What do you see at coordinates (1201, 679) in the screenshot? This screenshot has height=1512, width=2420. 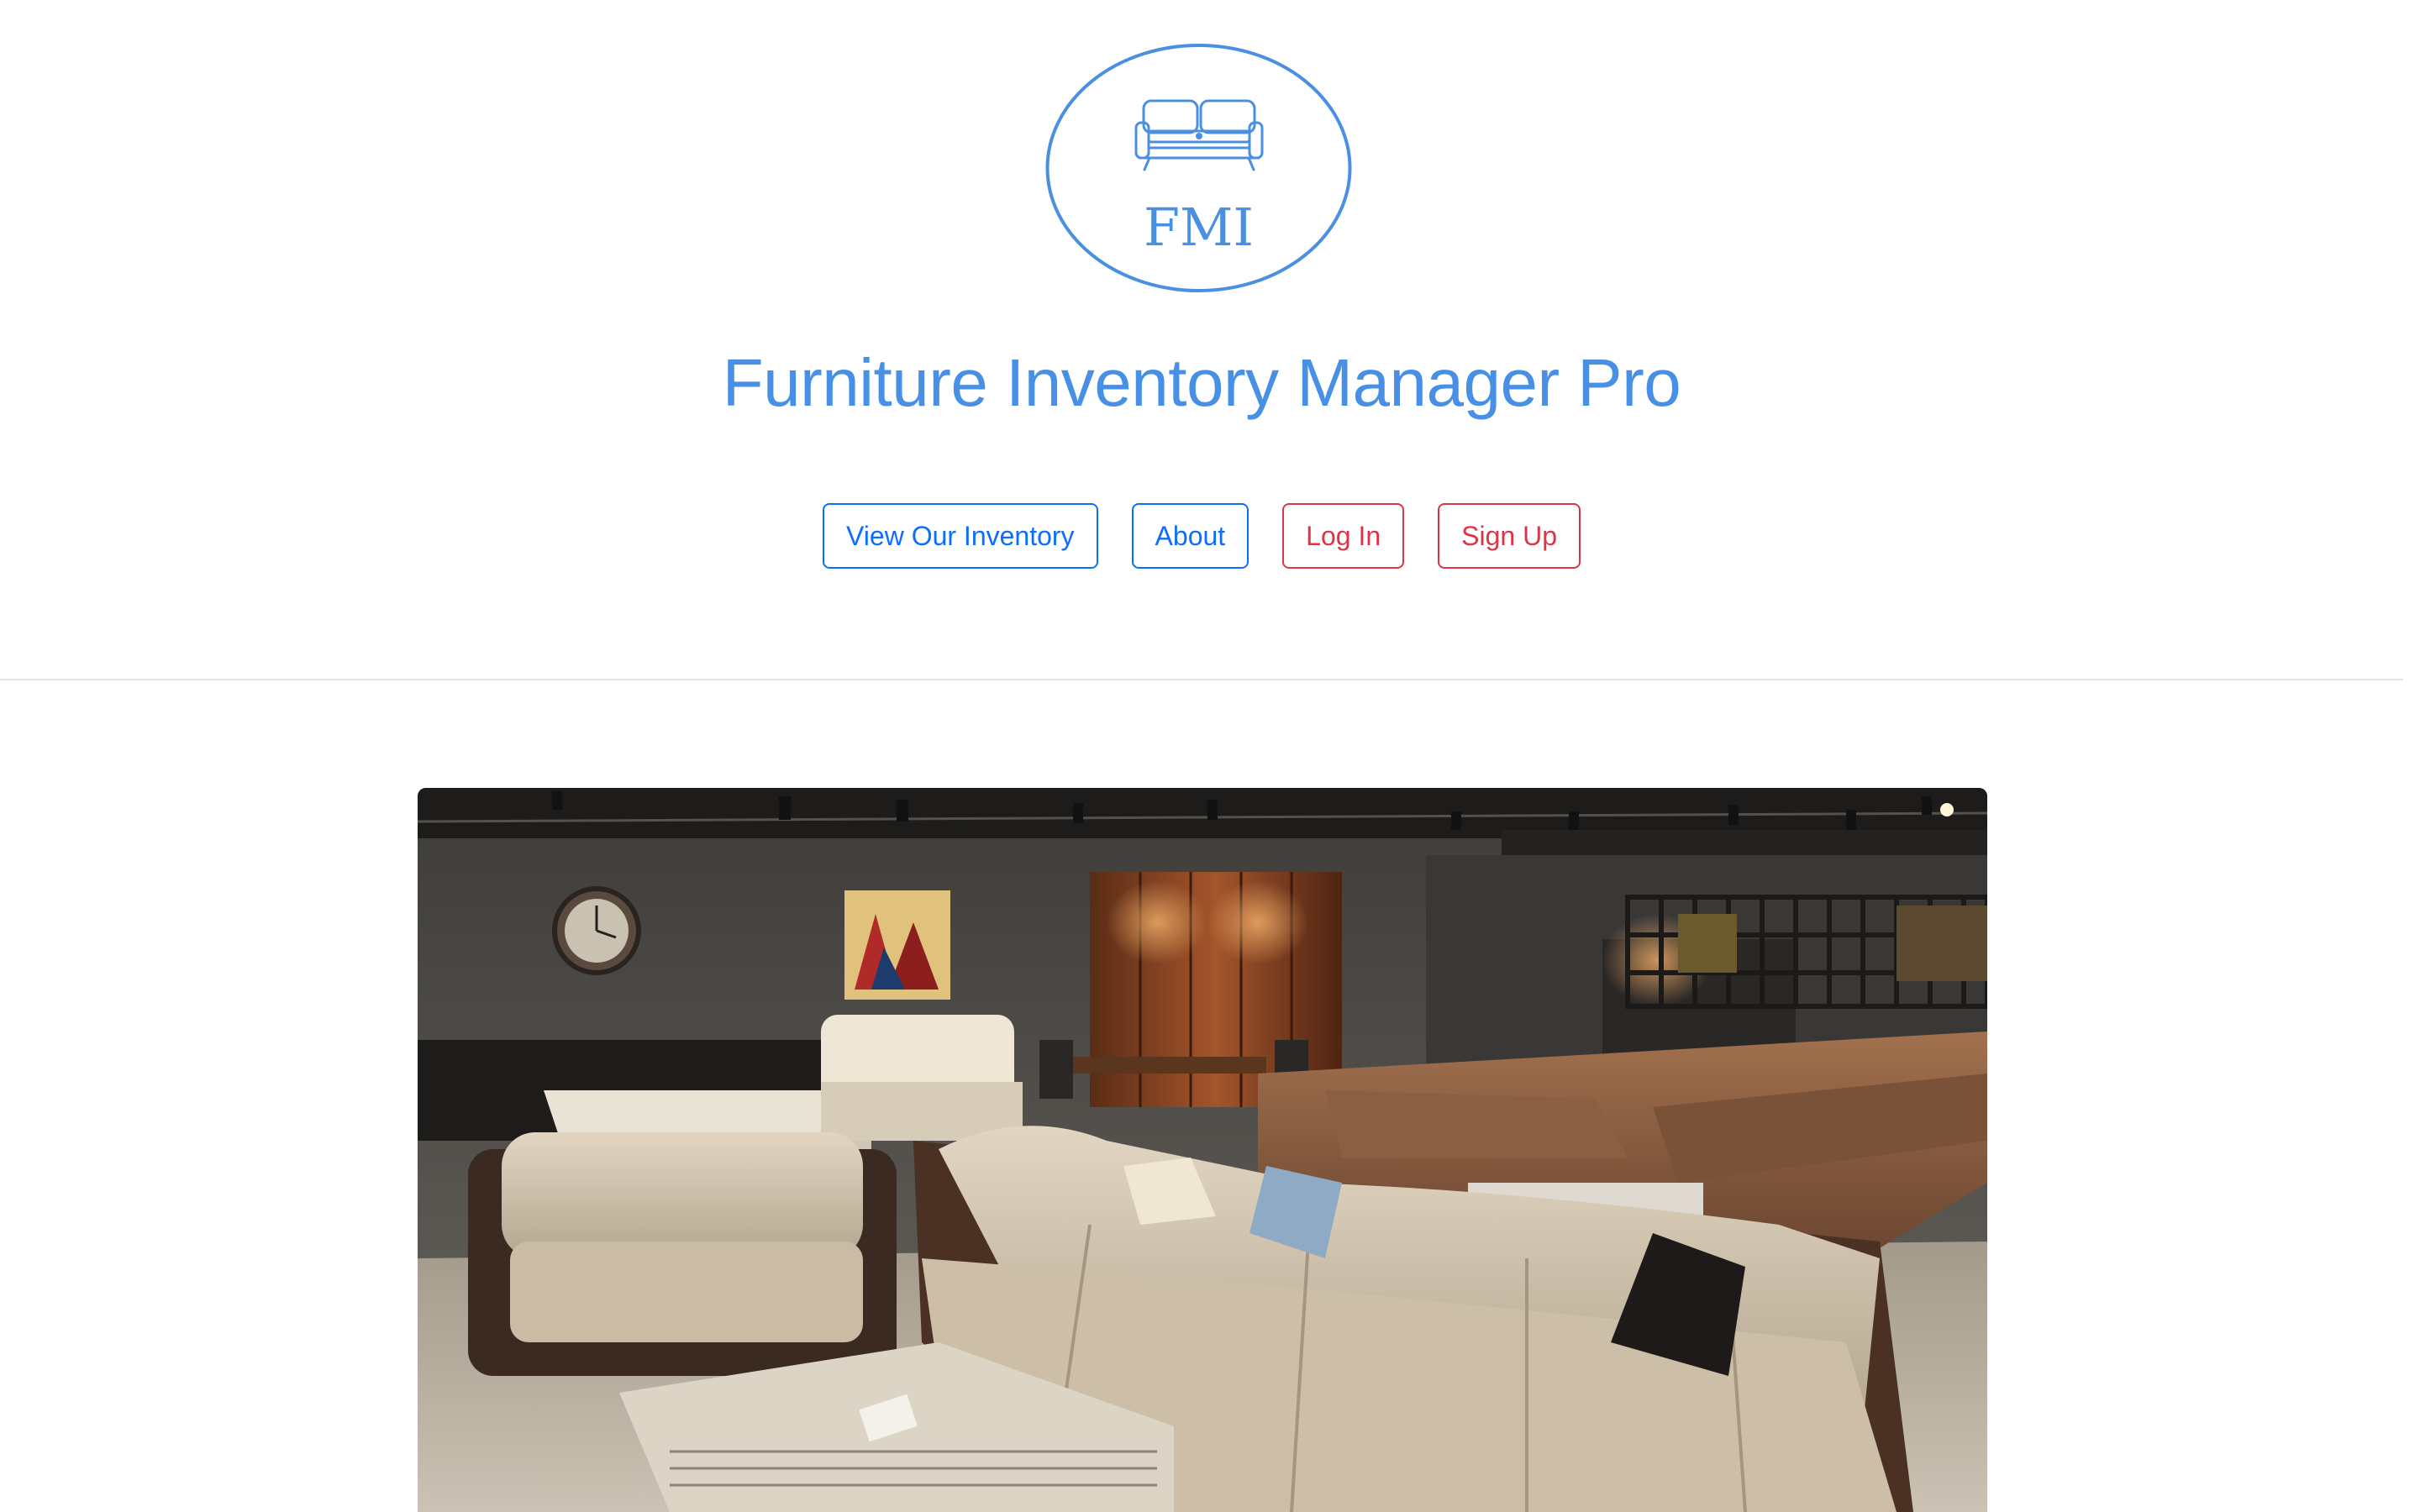 I see `header-divider` at bounding box center [1201, 679].